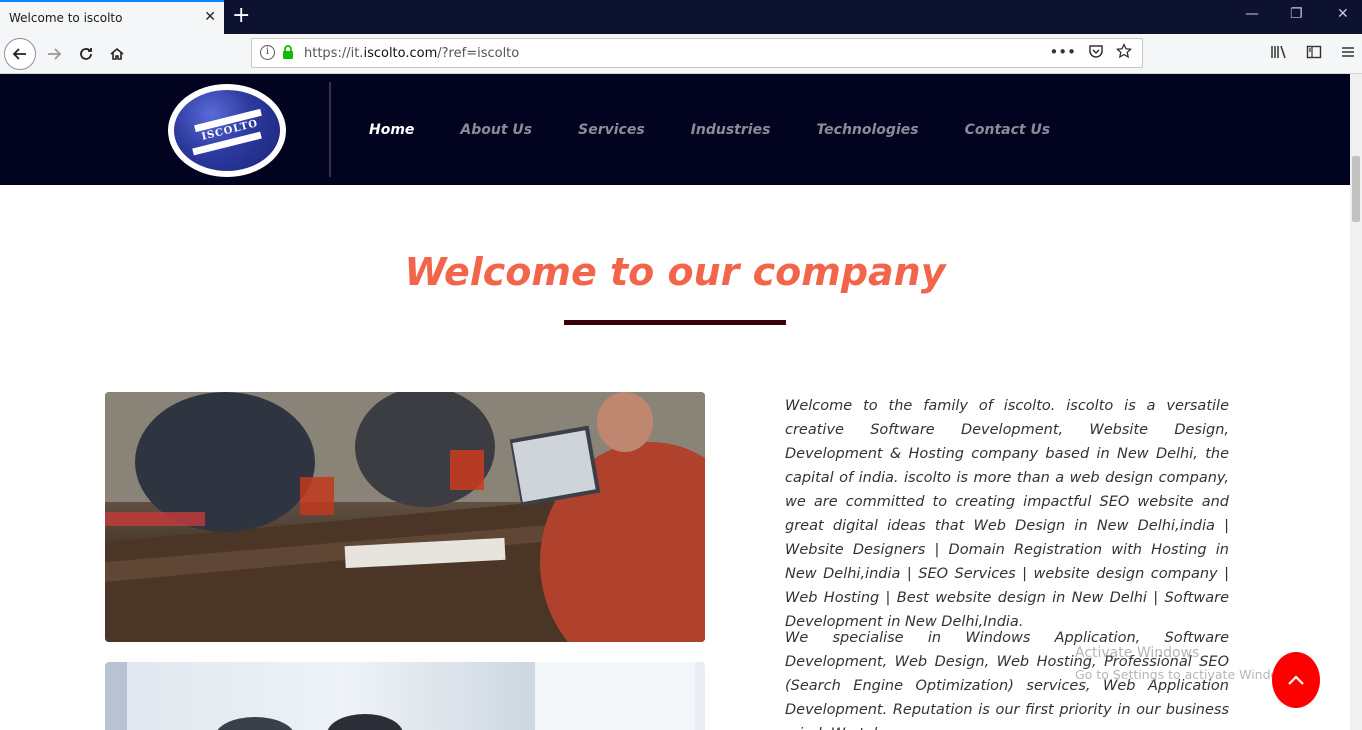  What do you see at coordinates (1062, 52) in the screenshot?
I see `page-actions-icon: •••` at bounding box center [1062, 52].